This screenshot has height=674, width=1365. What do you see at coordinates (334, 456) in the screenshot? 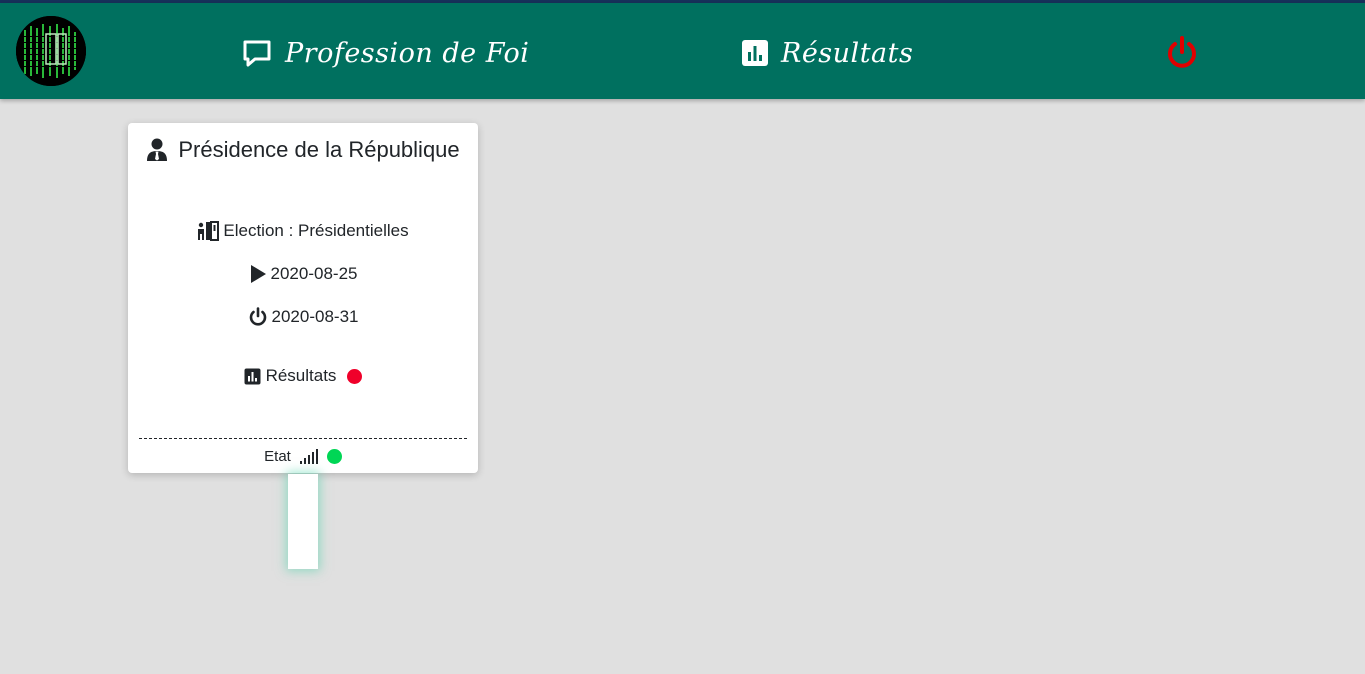
I see `footer-status-dot` at bounding box center [334, 456].